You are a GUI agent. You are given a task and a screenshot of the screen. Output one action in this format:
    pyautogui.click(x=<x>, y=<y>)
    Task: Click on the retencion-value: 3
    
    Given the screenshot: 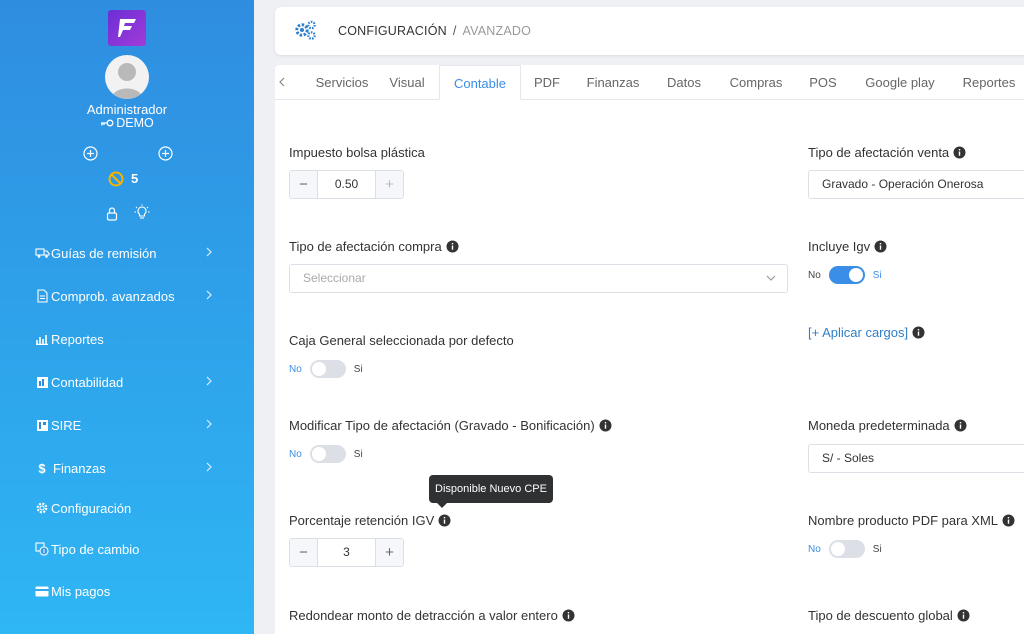 What is the action you would take?
    pyautogui.click(x=346, y=552)
    